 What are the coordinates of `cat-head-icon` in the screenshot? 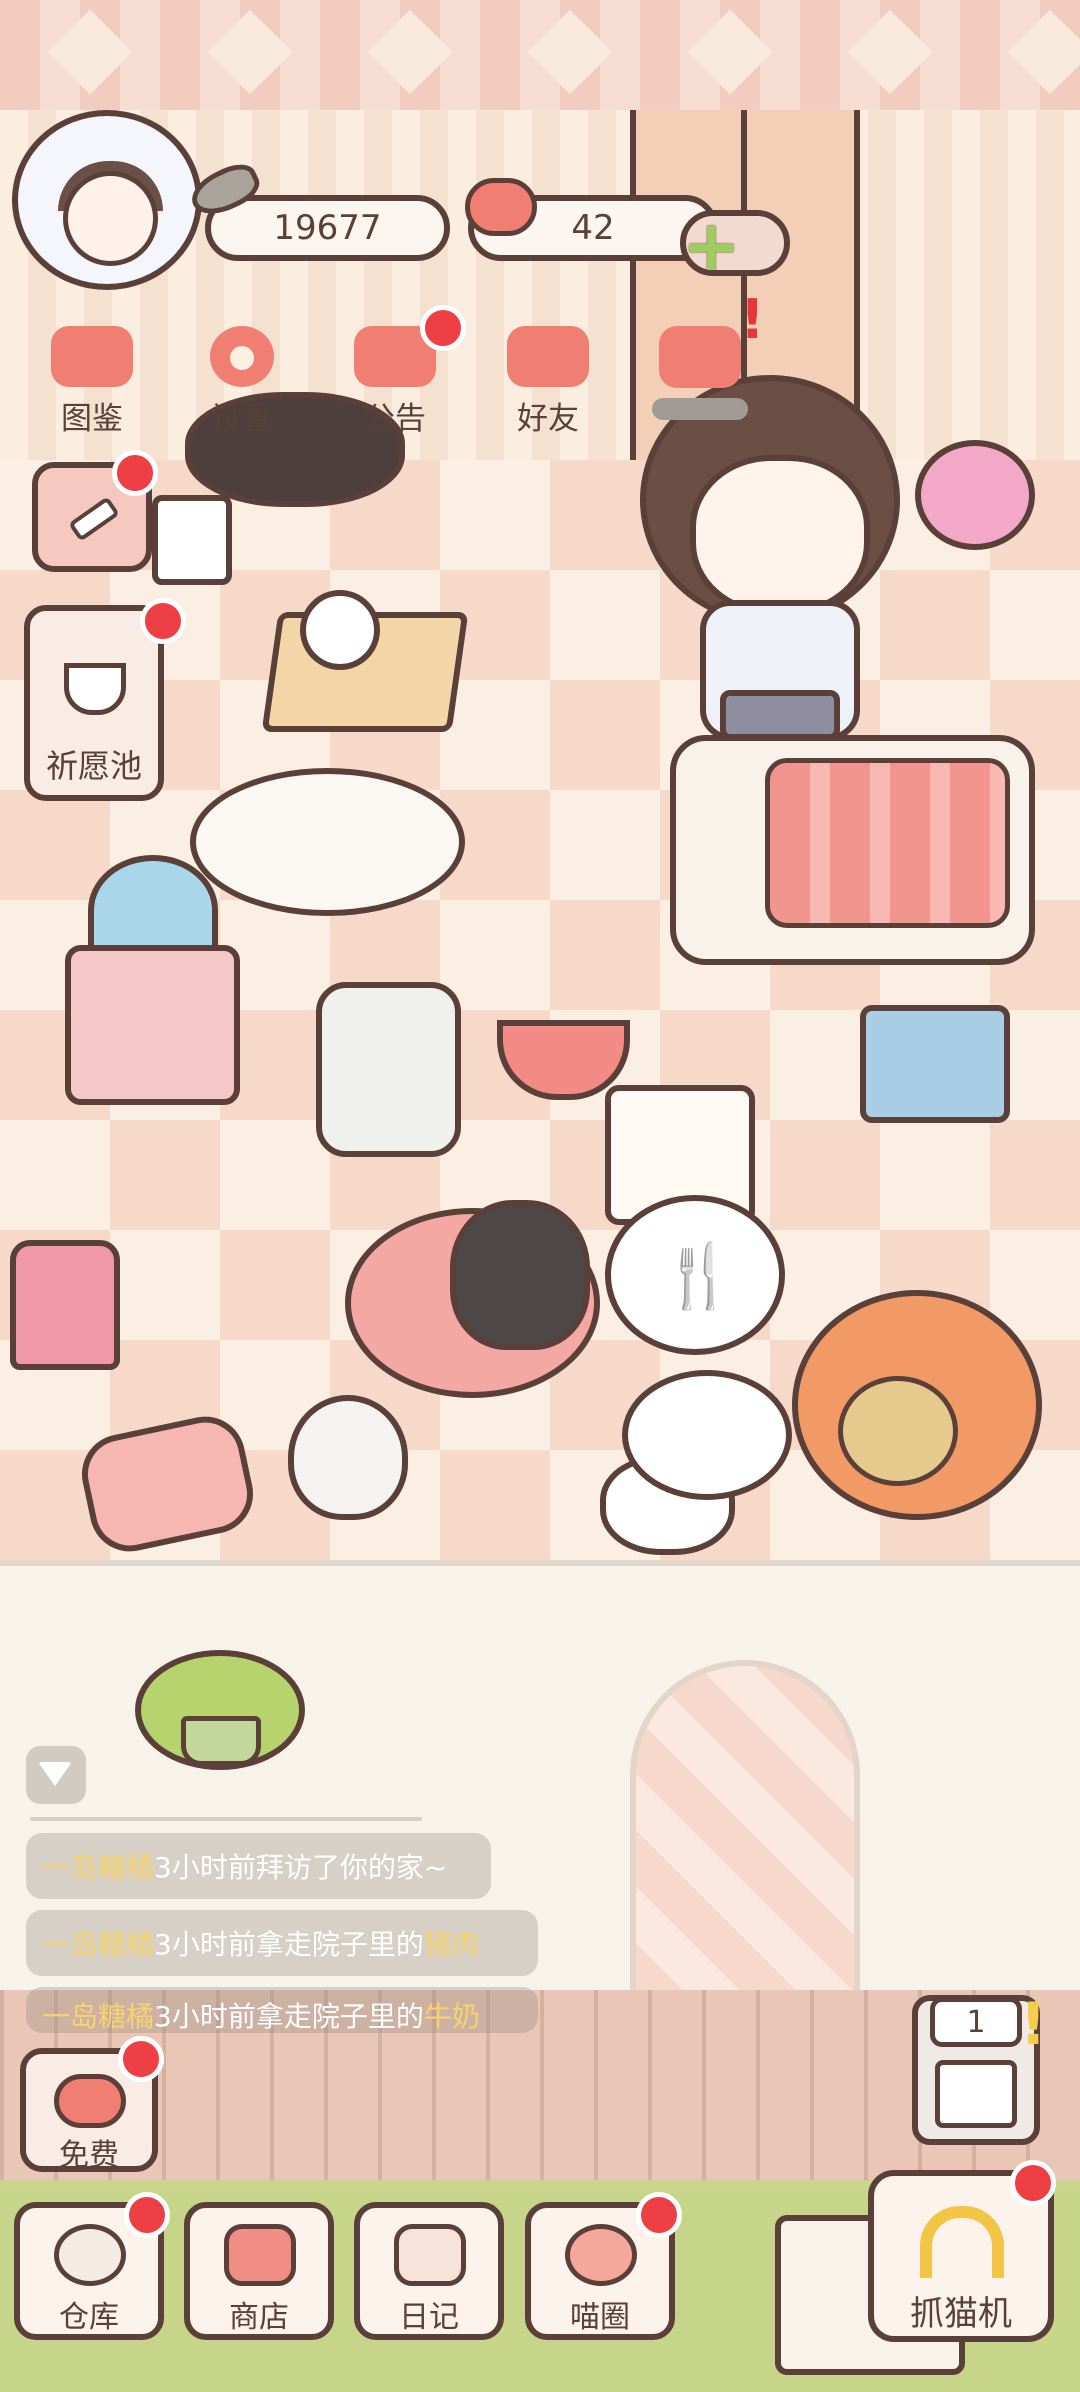 It's located at (92, 356).